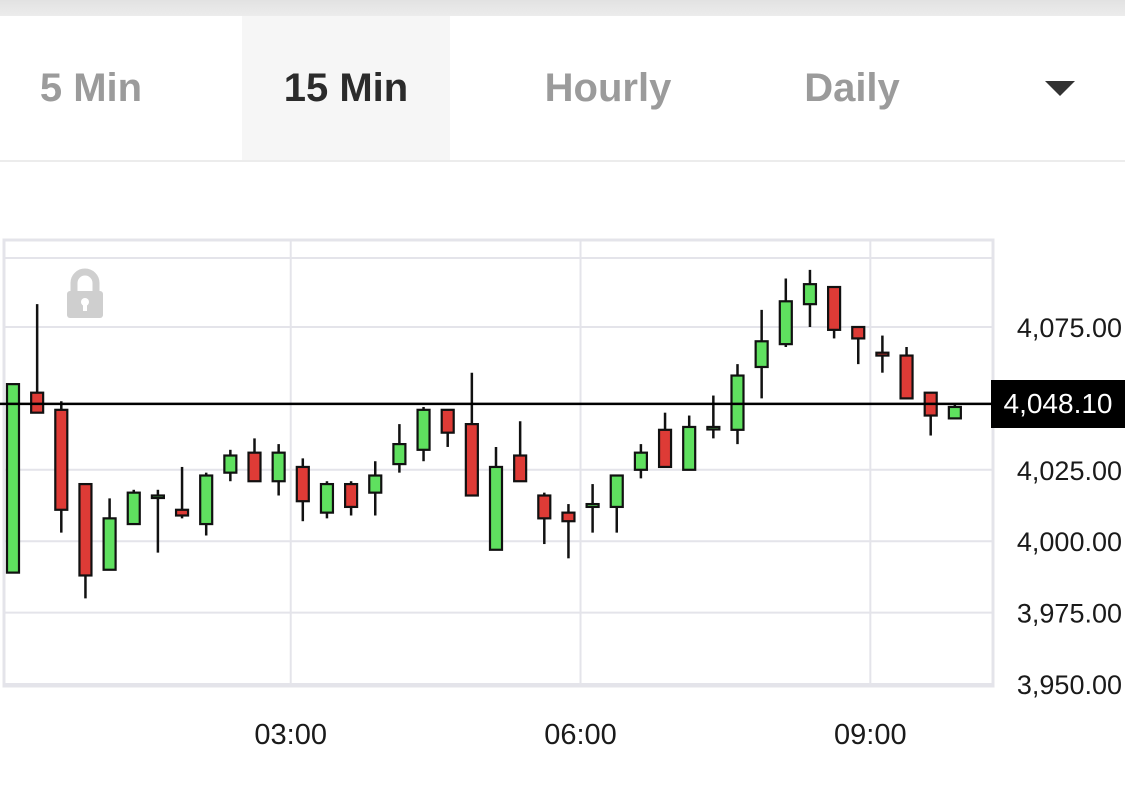 The height and width of the screenshot is (796, 1125). Describe the element at coordinates (91, 88) in the screenshot. I see `tab-5-min: 5 Min` at that location.